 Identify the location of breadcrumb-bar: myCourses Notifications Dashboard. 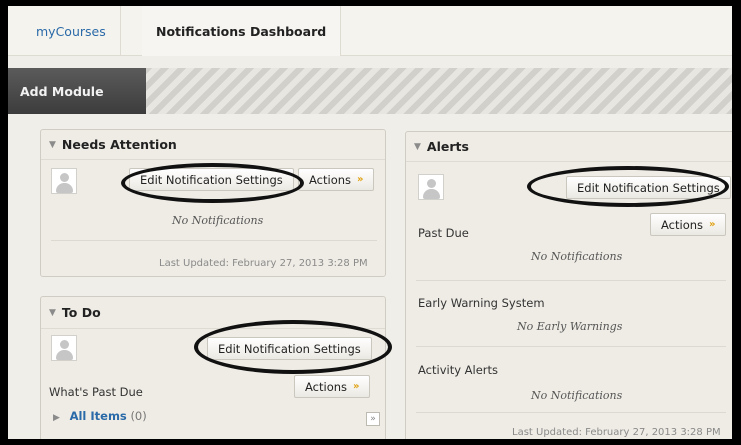
(370, 31).